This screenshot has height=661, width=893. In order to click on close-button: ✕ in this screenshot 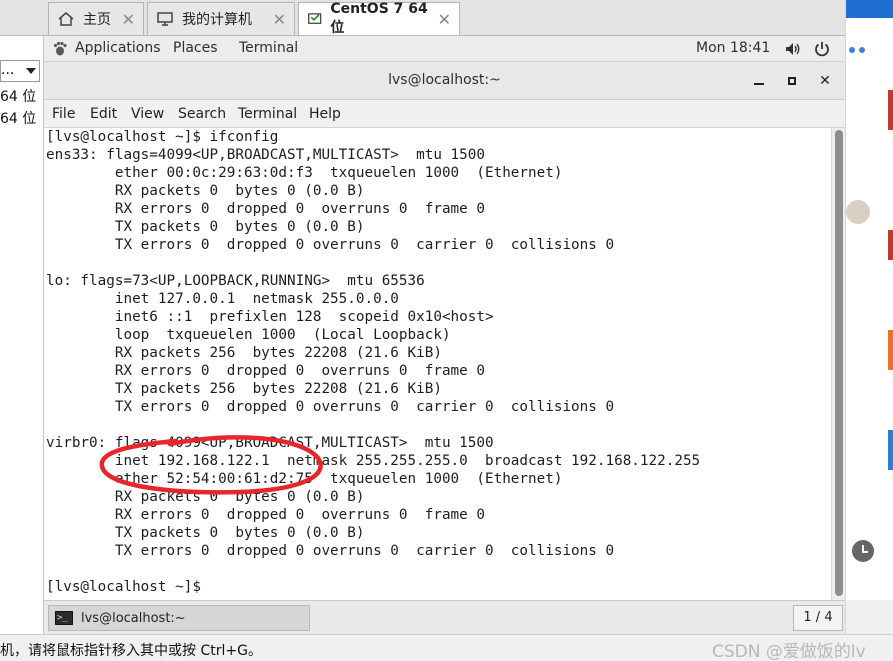, I will do `click(825, 81)`.